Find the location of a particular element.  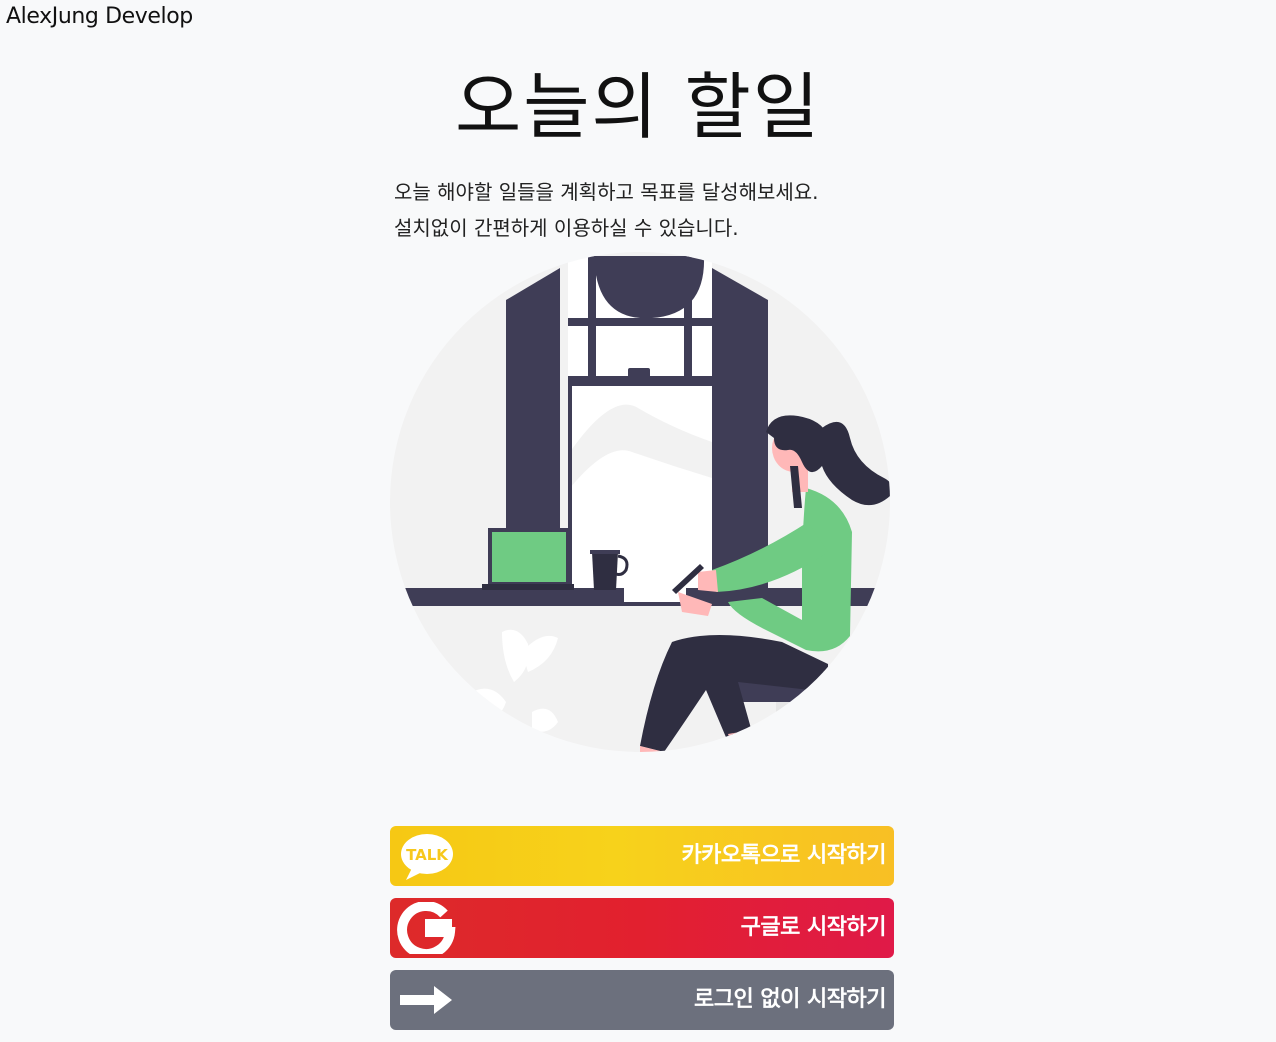

description-line: 설치없이 간편하게 이용하실 수 있습니다. is located at coordinates (566, 228).